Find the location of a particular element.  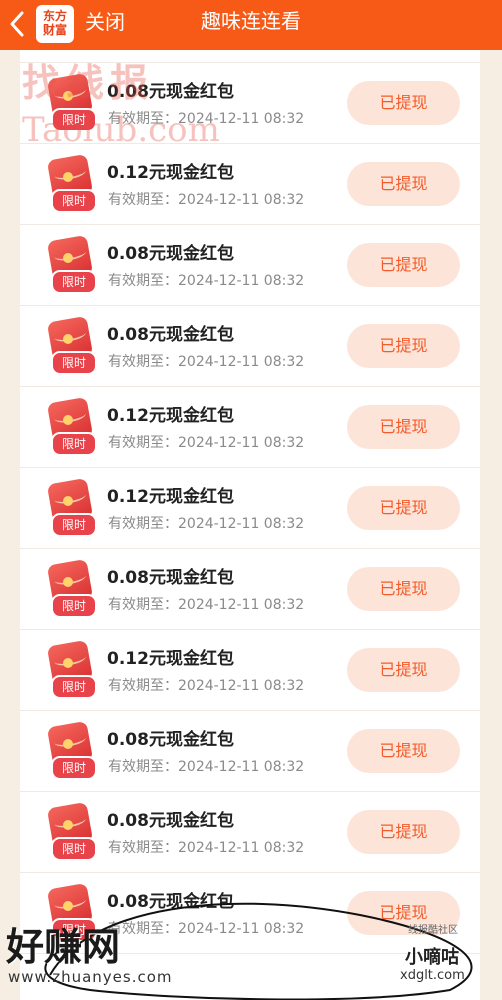

page-title: 趣味连连看 is located at coordinates (251, 21).